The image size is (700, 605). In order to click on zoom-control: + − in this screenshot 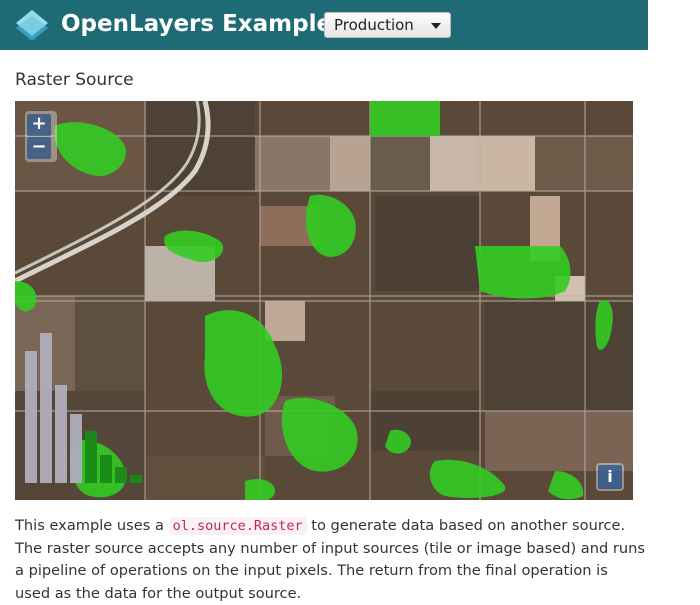, I will do `click(41, 136)`.